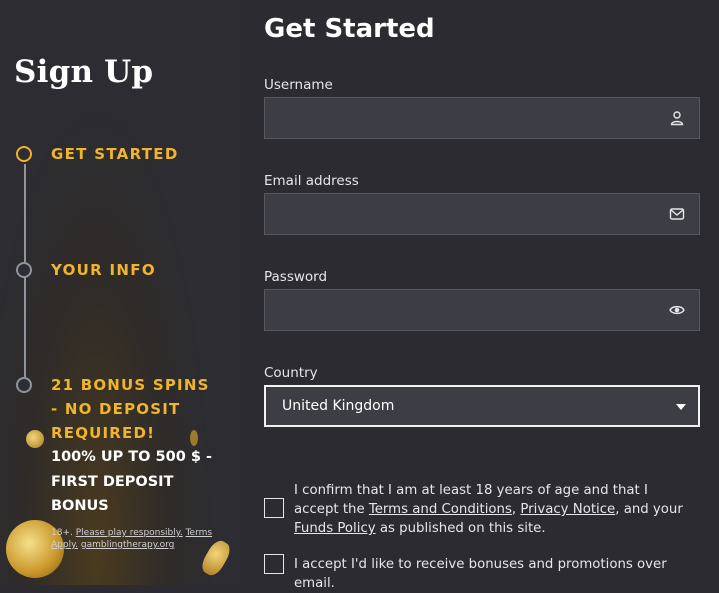 The height and width of the screenshot is (593, 719). What do you see at coordinates (274, 508) in the screenshot?
I see `age-terms-checkbox` at bounding box center [274, 508].